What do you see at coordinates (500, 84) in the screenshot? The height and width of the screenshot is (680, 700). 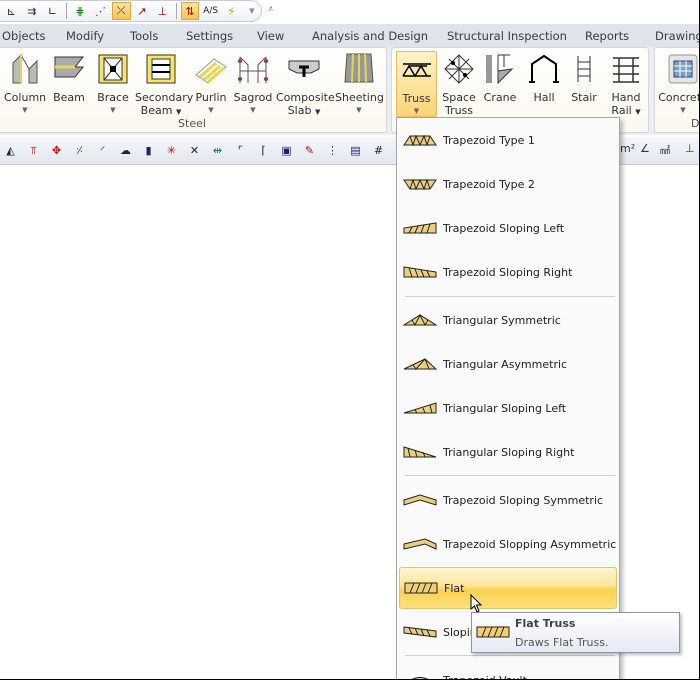 I see `crane-button: Crane` at bounding box center [500, 84].